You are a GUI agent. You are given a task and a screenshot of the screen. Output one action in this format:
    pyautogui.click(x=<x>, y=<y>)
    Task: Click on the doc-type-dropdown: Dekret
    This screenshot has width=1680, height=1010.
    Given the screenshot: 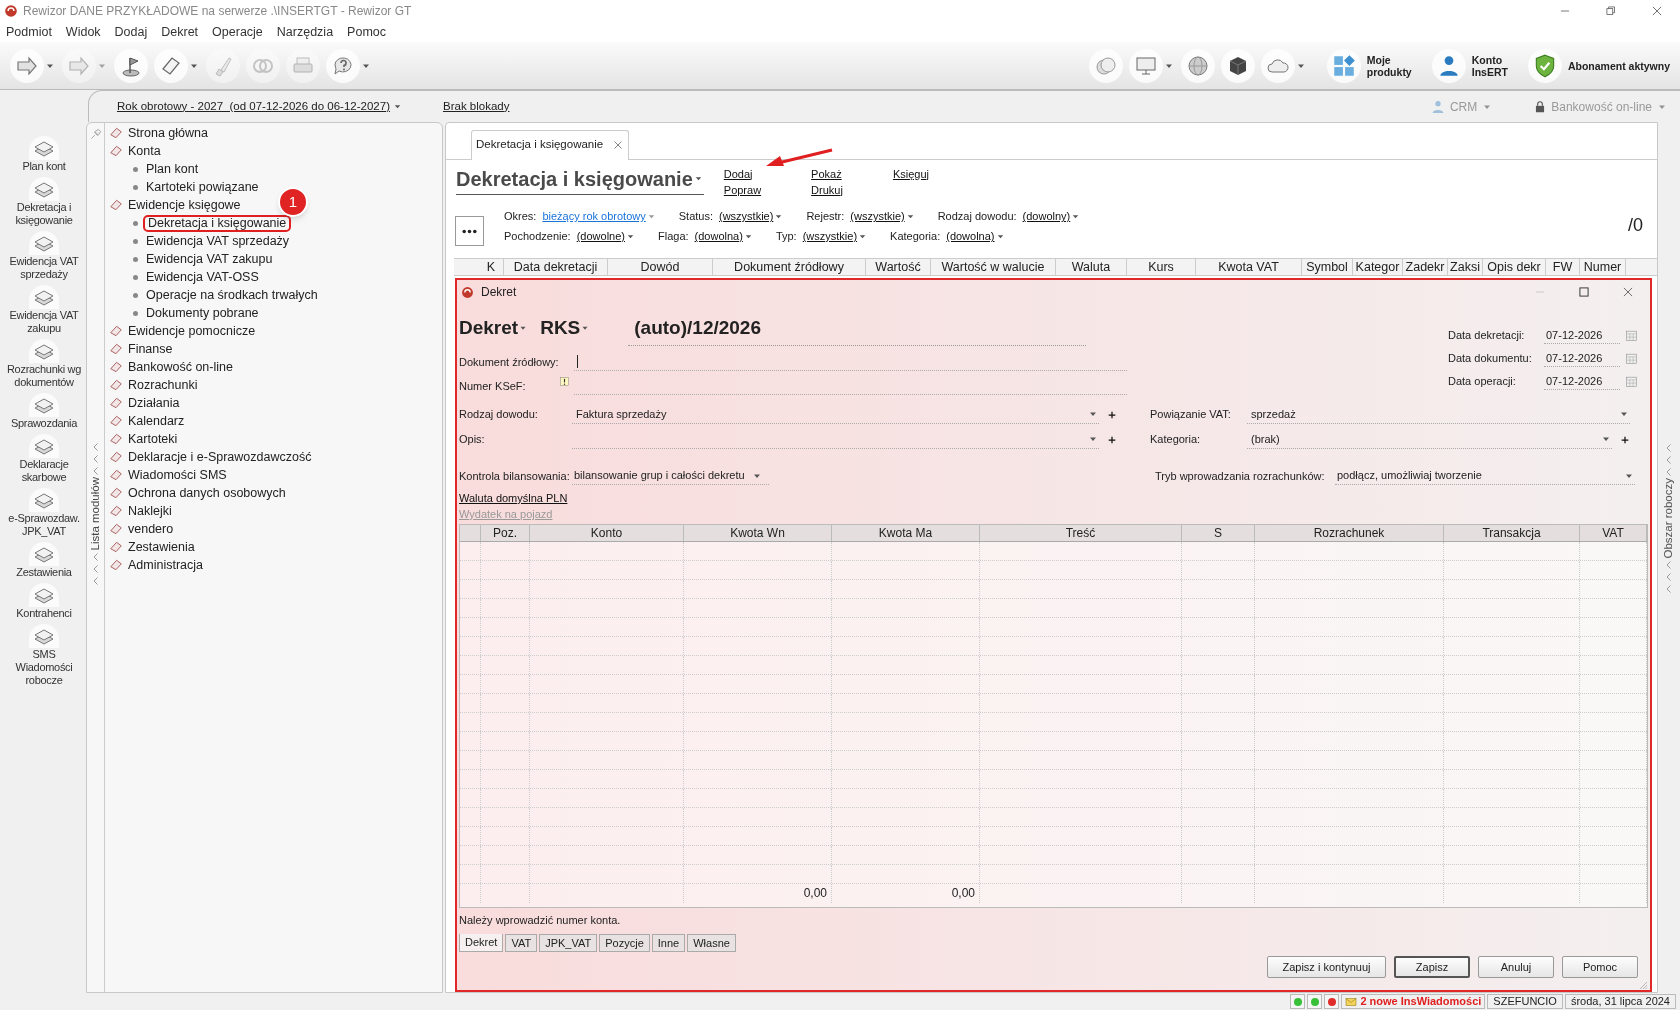 What is the action you would take?
    pyautogui.click(x=489, y=327)
    